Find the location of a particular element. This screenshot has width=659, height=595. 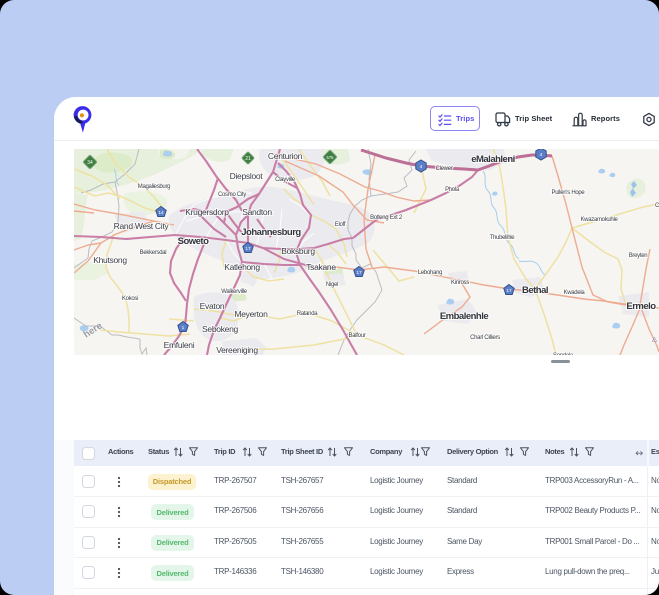

svg-text: eMalahleni is located at coordinates (493, 159).